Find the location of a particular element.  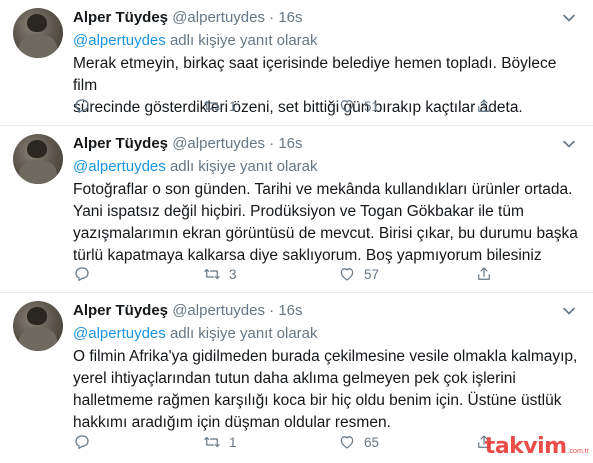

watermark-brand: takvim is located at coordinates (525, 446).